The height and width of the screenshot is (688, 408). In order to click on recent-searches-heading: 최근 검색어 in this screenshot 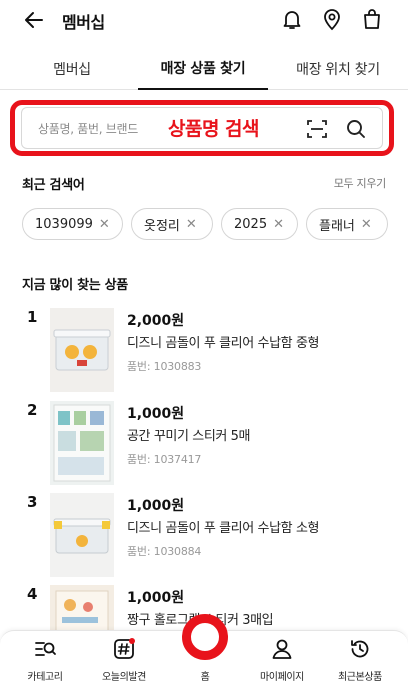, I will do `click(53, 185)`.